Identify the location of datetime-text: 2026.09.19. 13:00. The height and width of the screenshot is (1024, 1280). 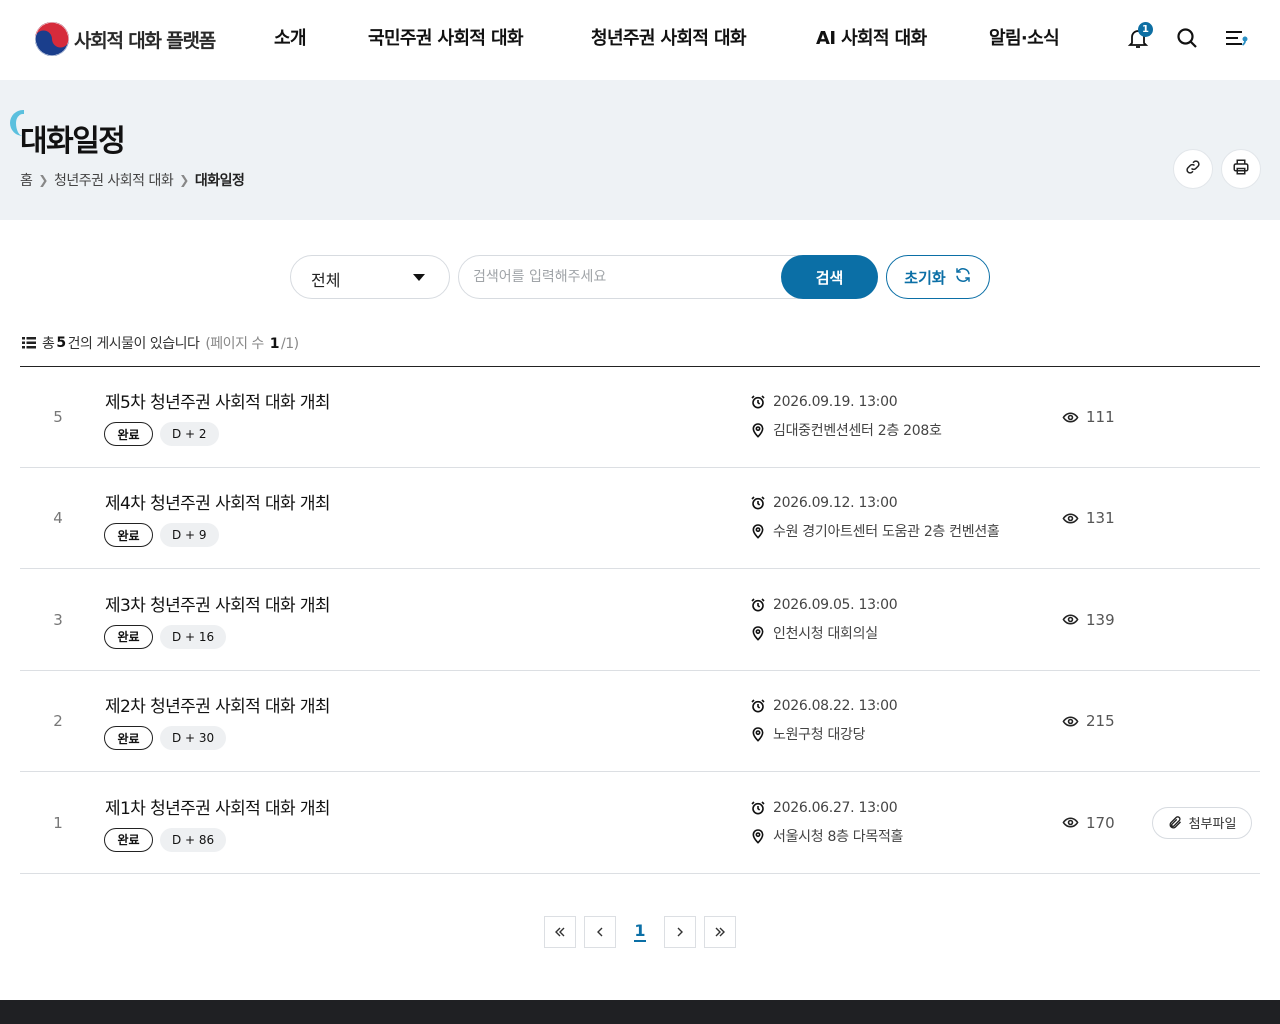
(835, 402).